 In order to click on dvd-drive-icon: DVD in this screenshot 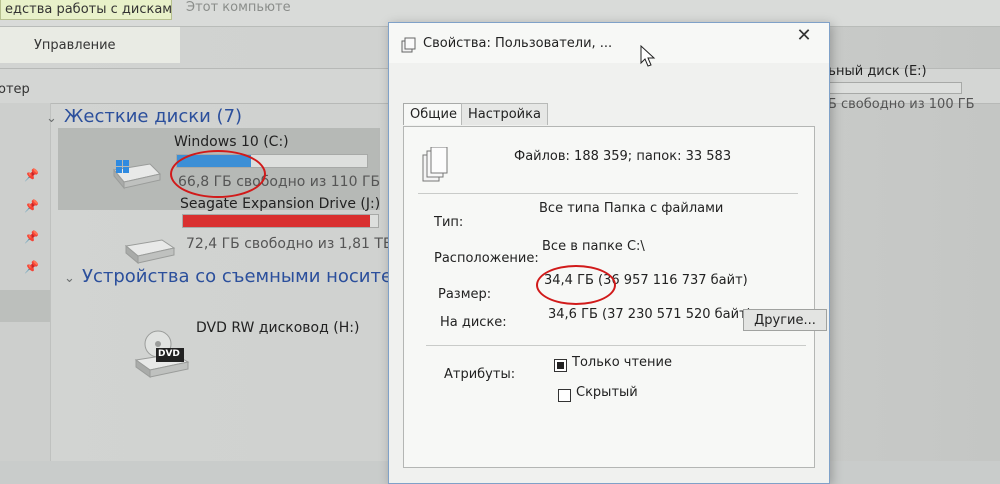, I will do `click(164, 355)`.